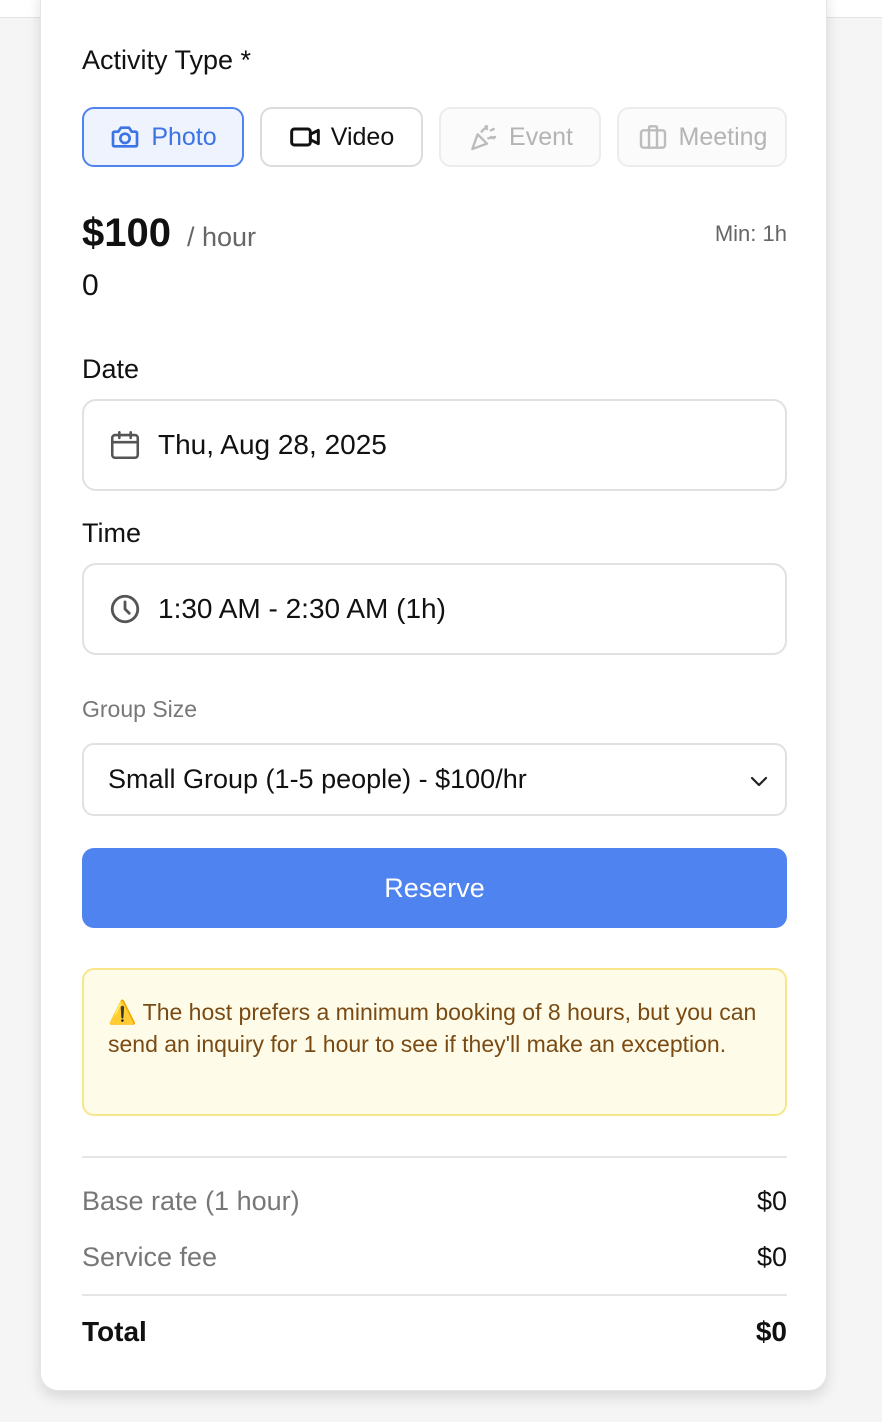  Describe the element at coordinates (317, 779) in the screenshot. I see `group-size-value: Small Group (1-5 people) - $100/hr` at that location.